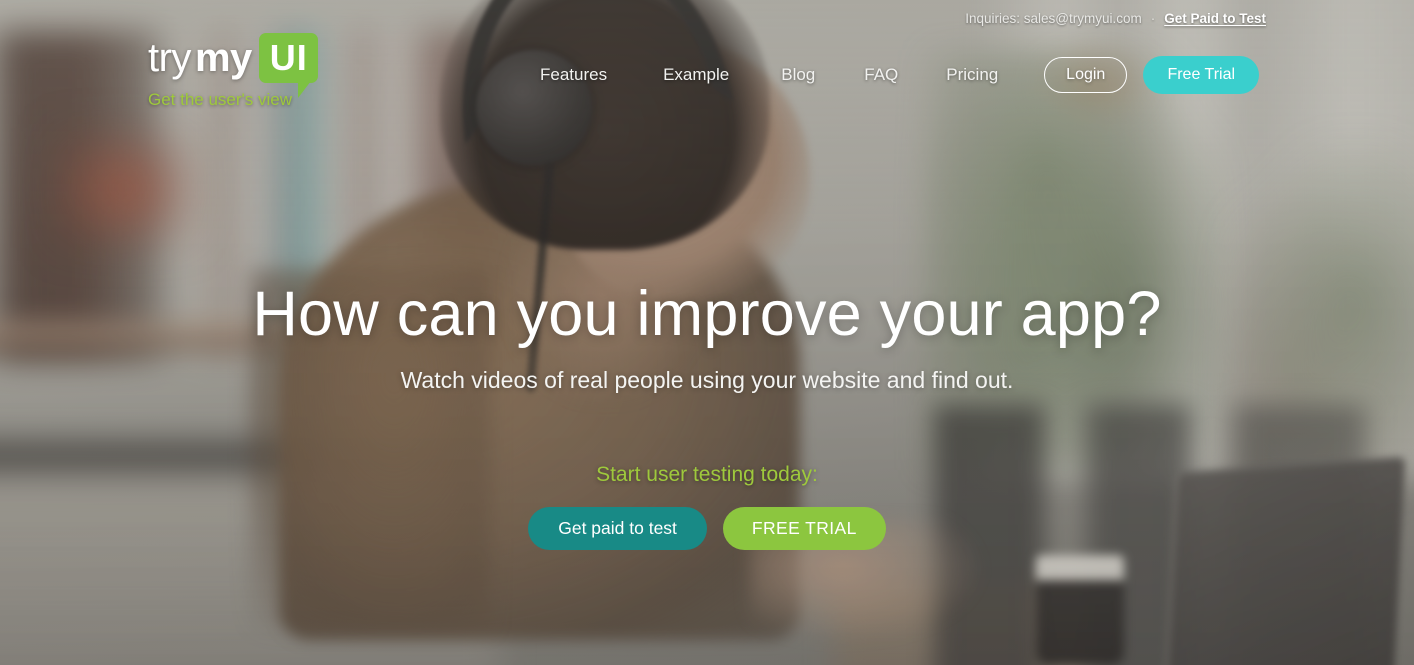 This screenshot has width=1414, height=665. I want to click on background-red-object, so click(125, 188).